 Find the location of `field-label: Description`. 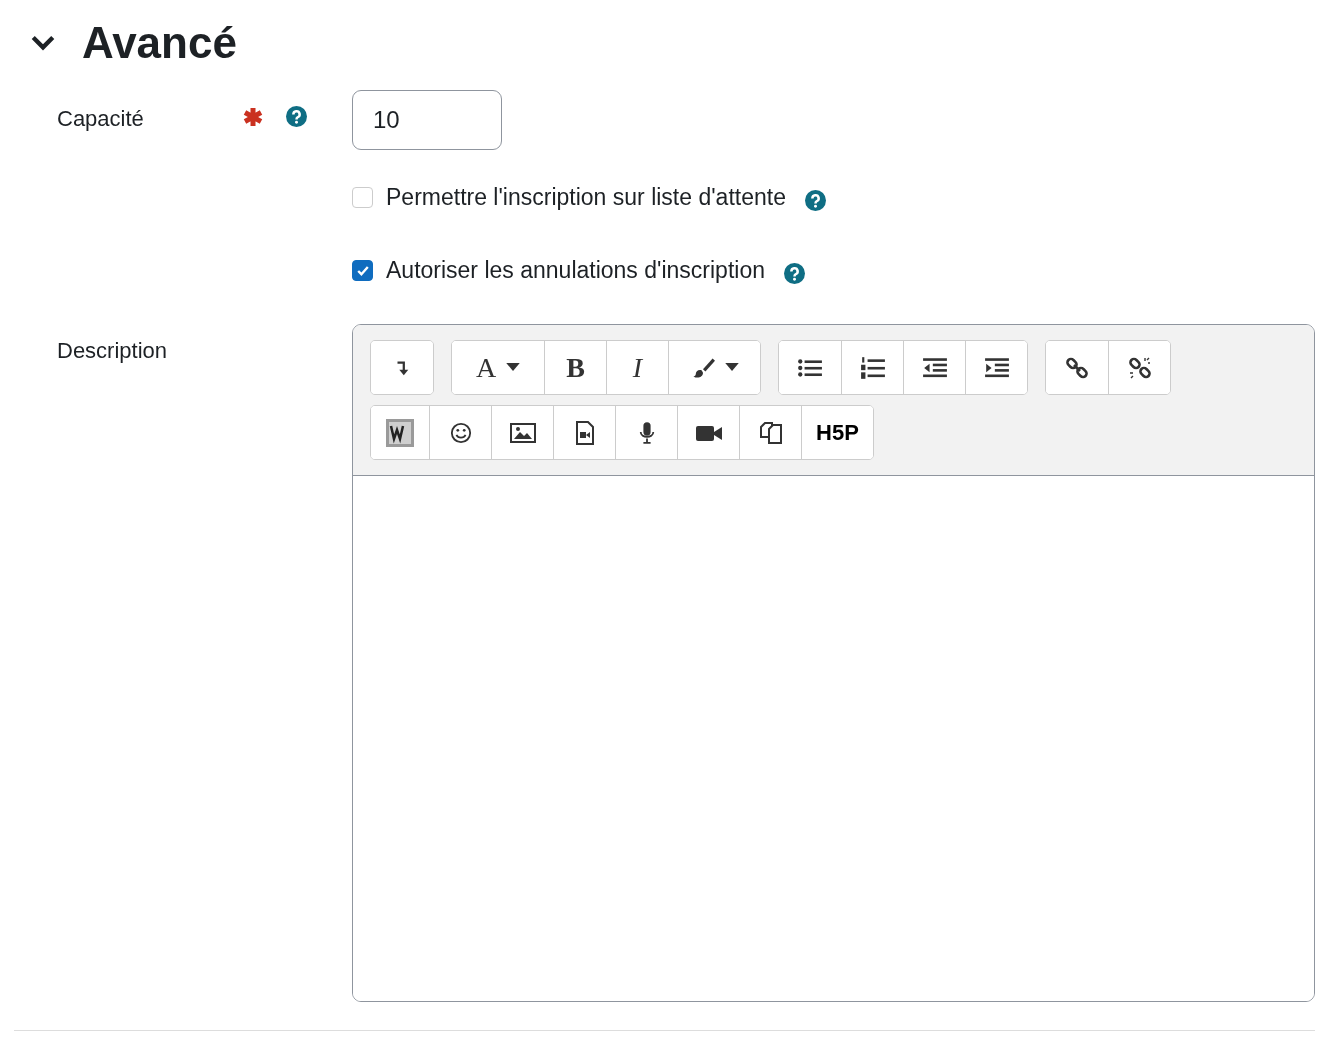

field-label: Description is located at coordinates (113, 351).